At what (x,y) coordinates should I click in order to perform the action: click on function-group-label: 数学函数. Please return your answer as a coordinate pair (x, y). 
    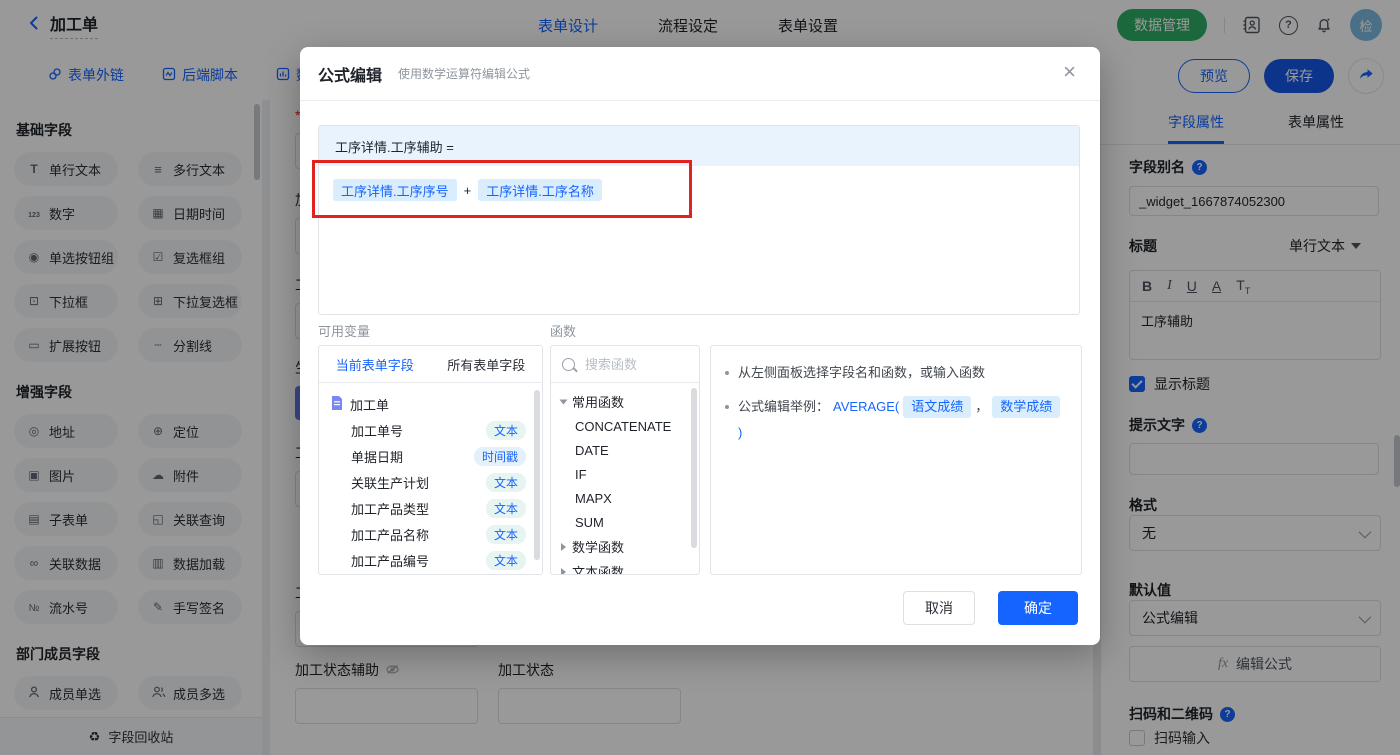
    Looking at the image, I should click on (598, 547).